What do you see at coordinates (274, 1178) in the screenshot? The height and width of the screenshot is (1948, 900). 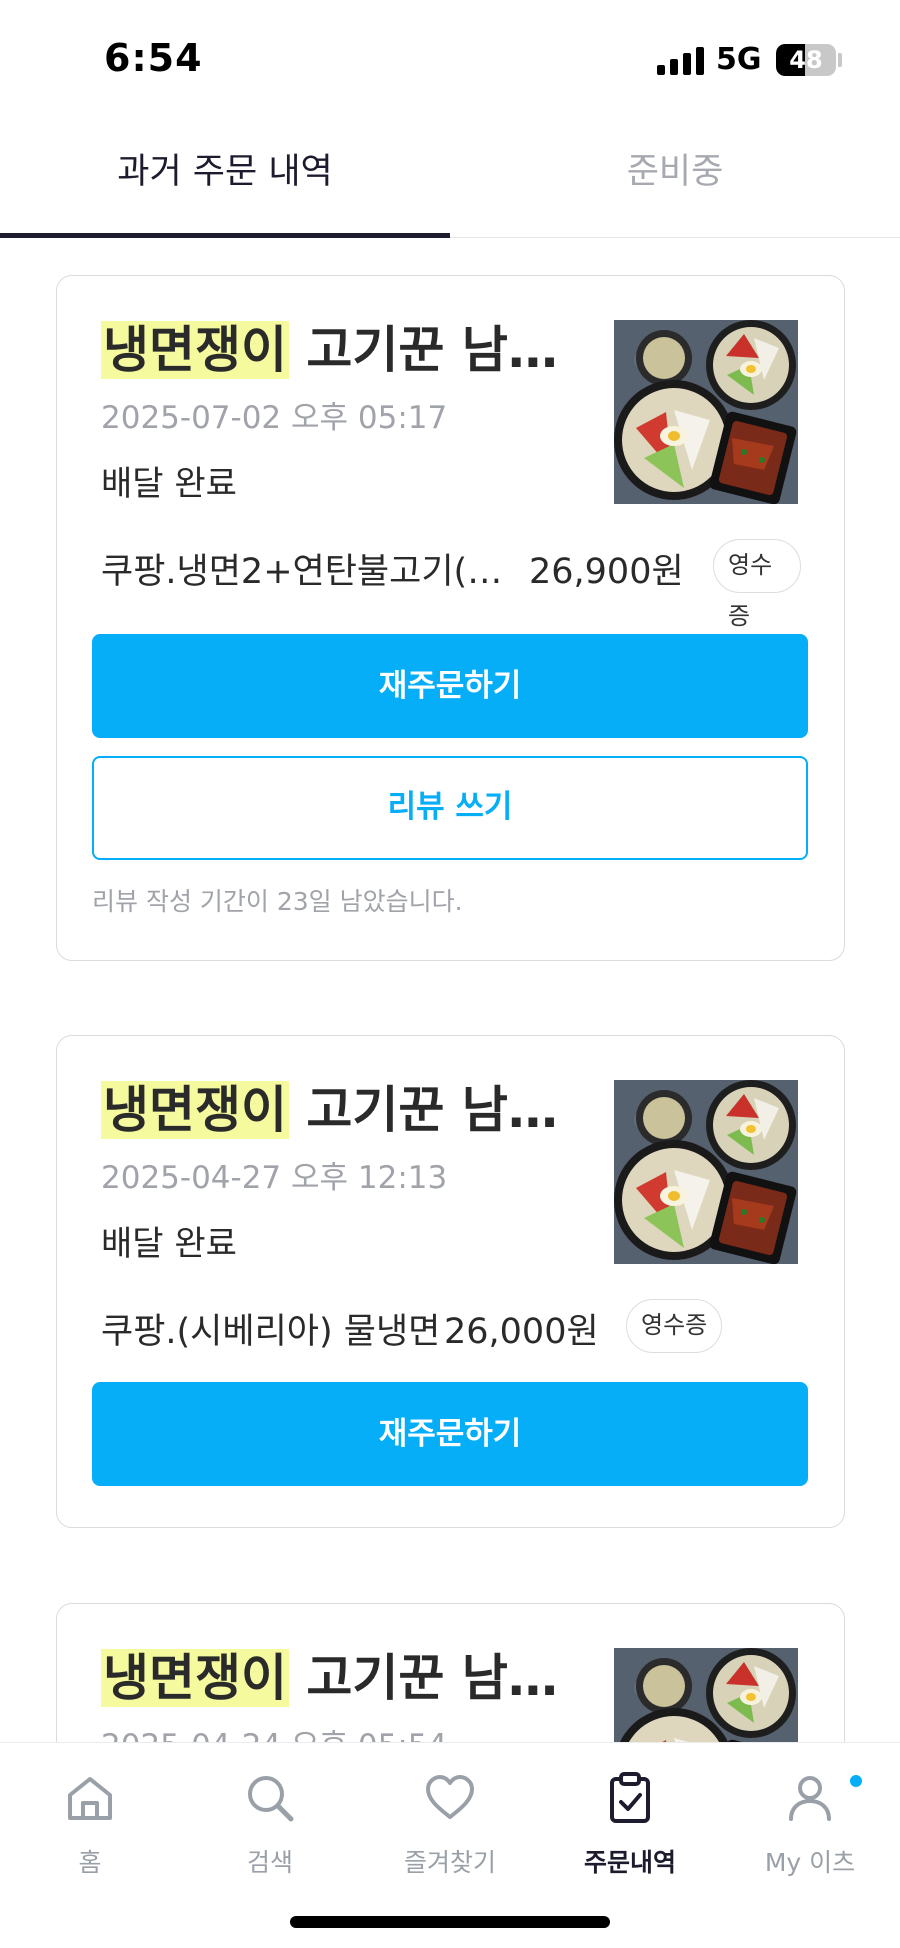 I see `order-date: 2025-04-27 오후 12:13` at bounding box center [274, 1178].